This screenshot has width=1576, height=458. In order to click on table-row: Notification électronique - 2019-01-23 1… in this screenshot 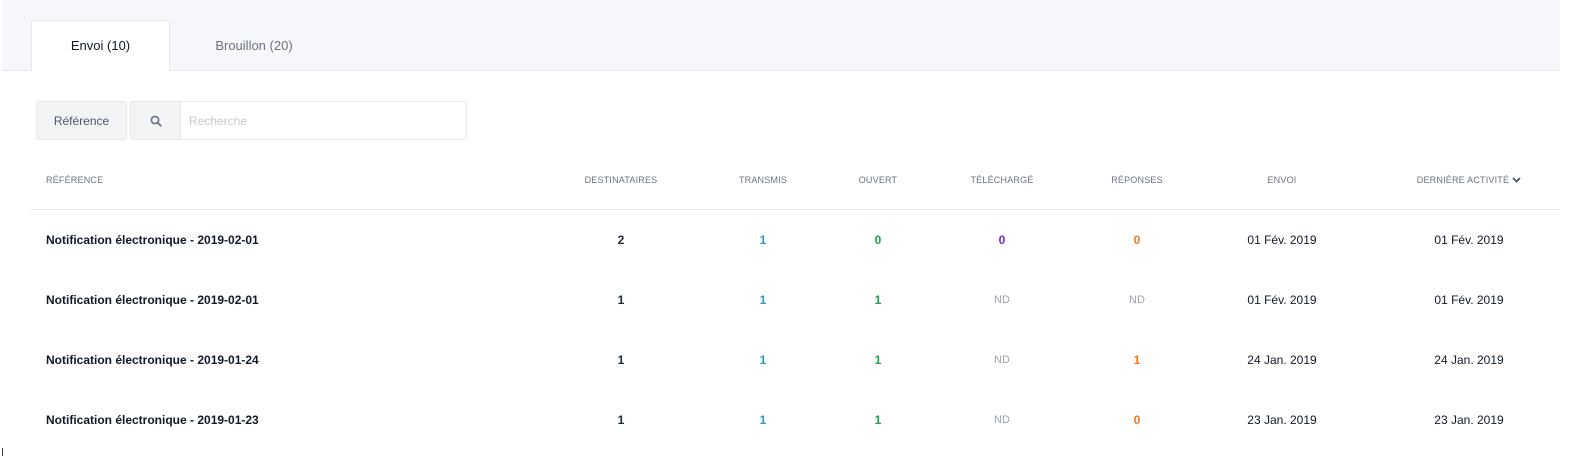, I will do `click(795, 420)`.